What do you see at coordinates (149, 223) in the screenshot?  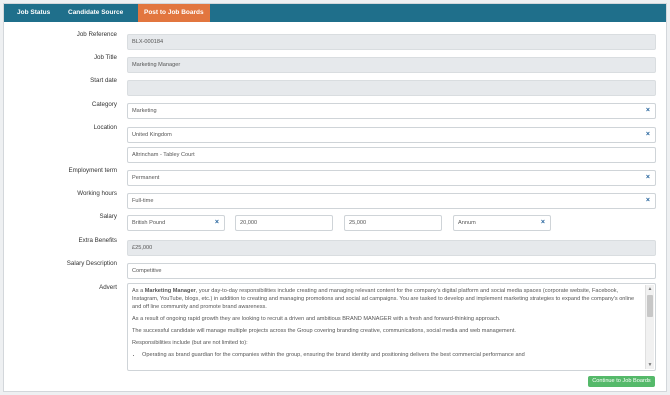 I see `salary-currency-value: British Pound` at bounding box center [149, 223].